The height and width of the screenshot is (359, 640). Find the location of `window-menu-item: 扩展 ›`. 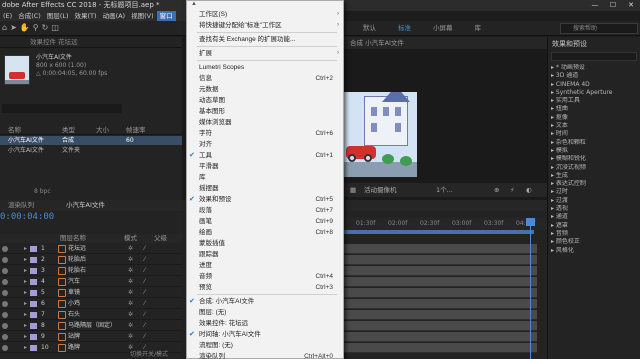

window-menu-item: 扩展 › is located at coordinates (265, 53).